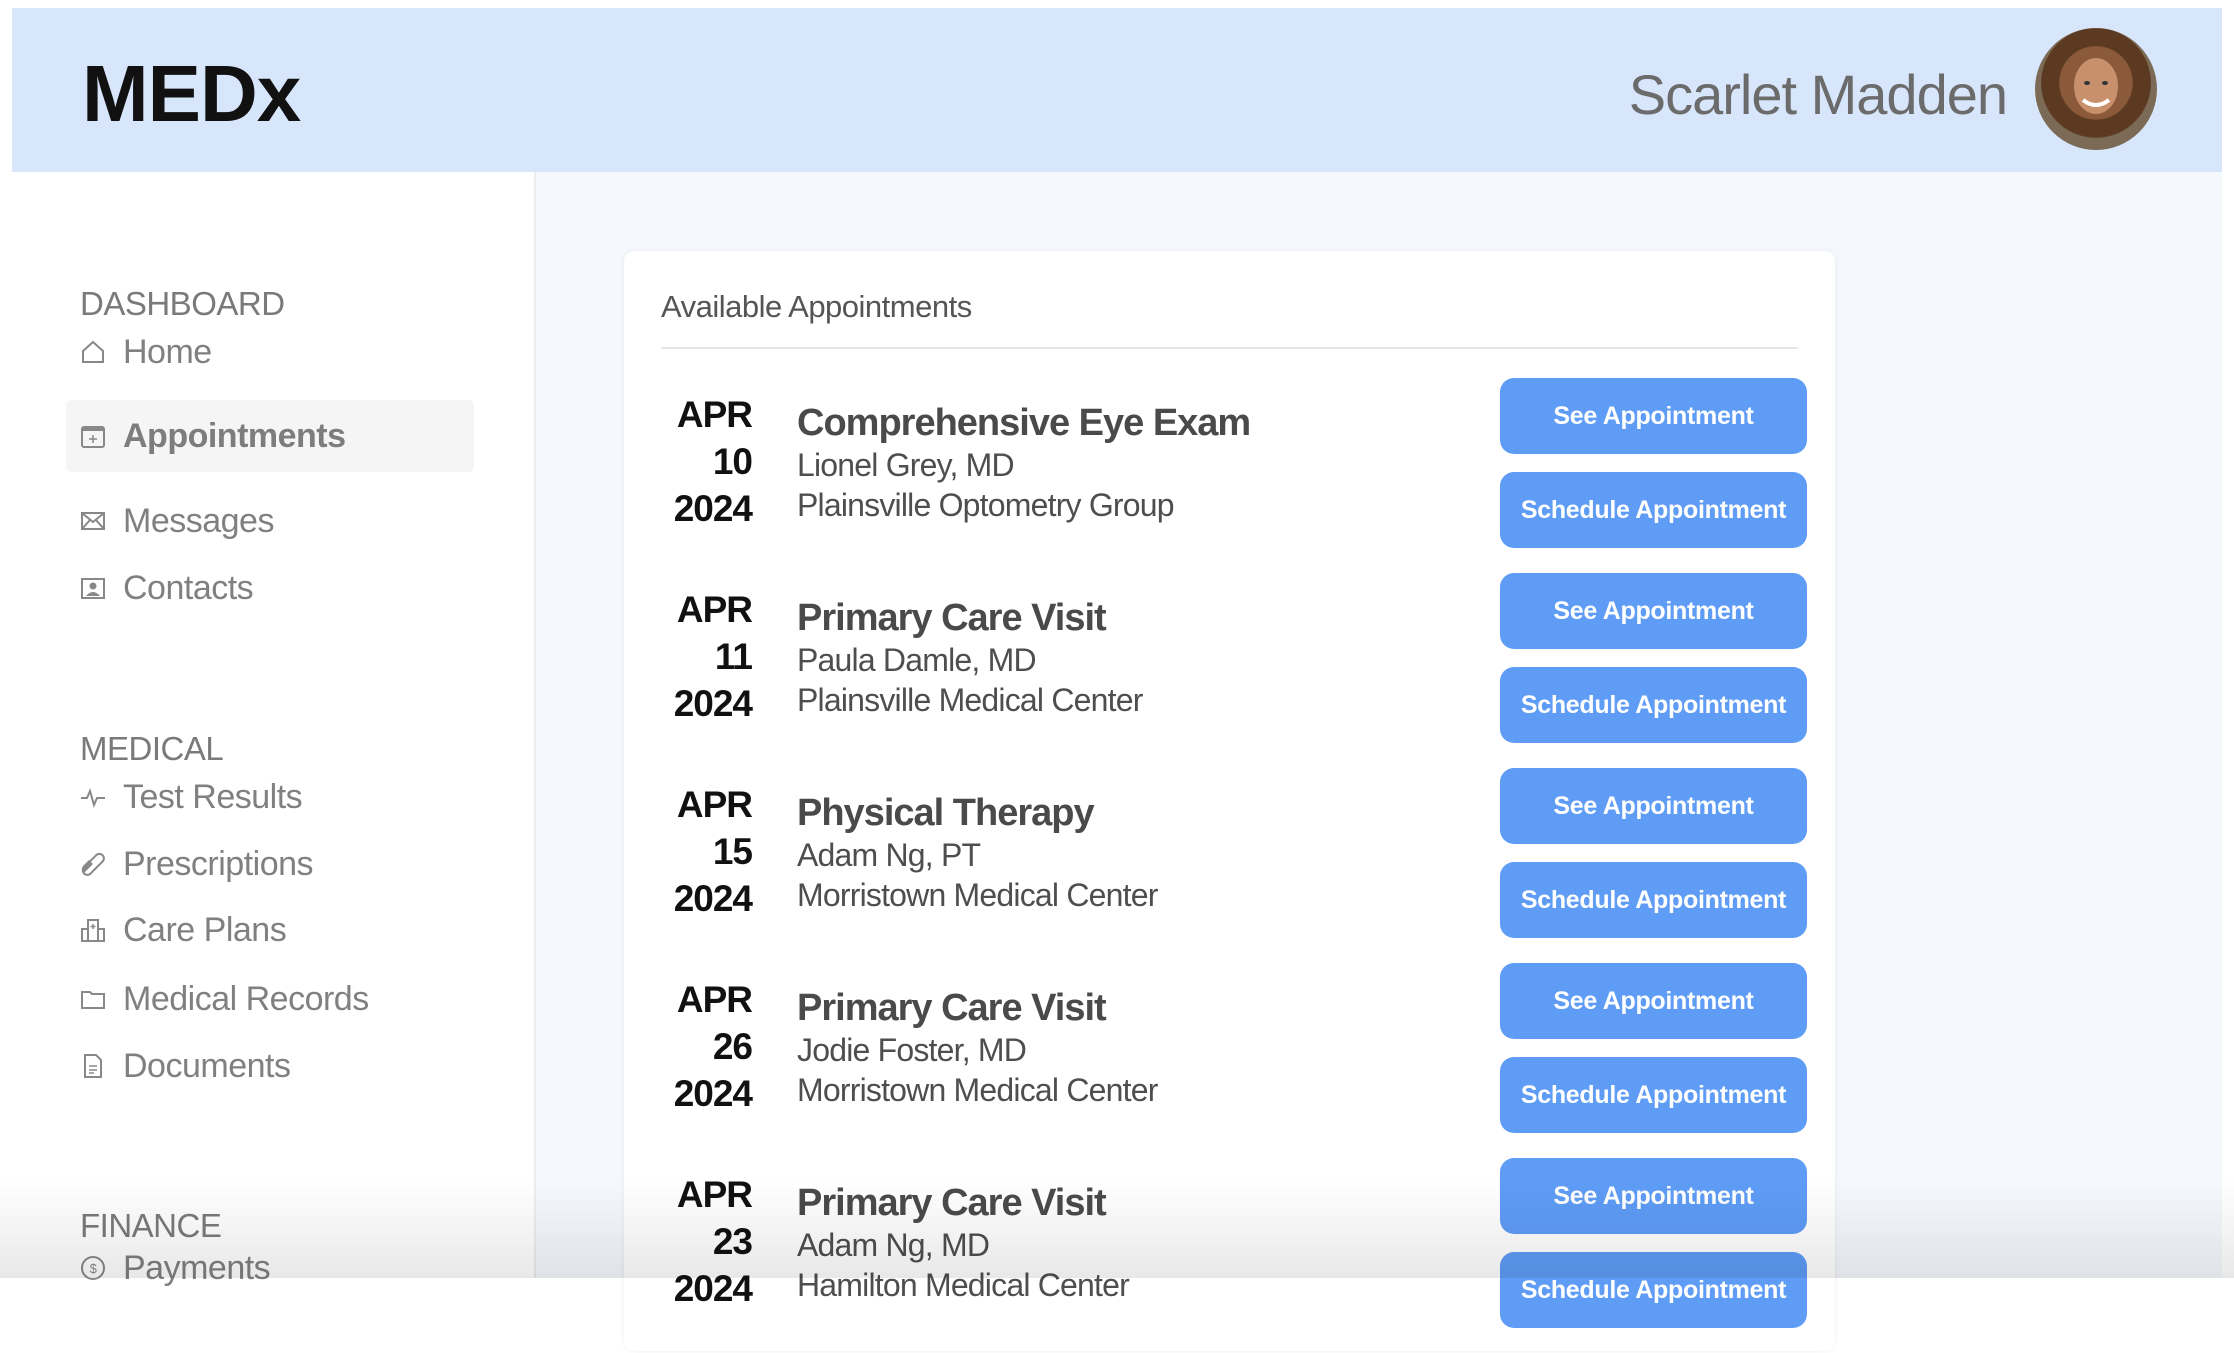  I want to click on appointment-title: Physical Therapy, so click(946, 813).